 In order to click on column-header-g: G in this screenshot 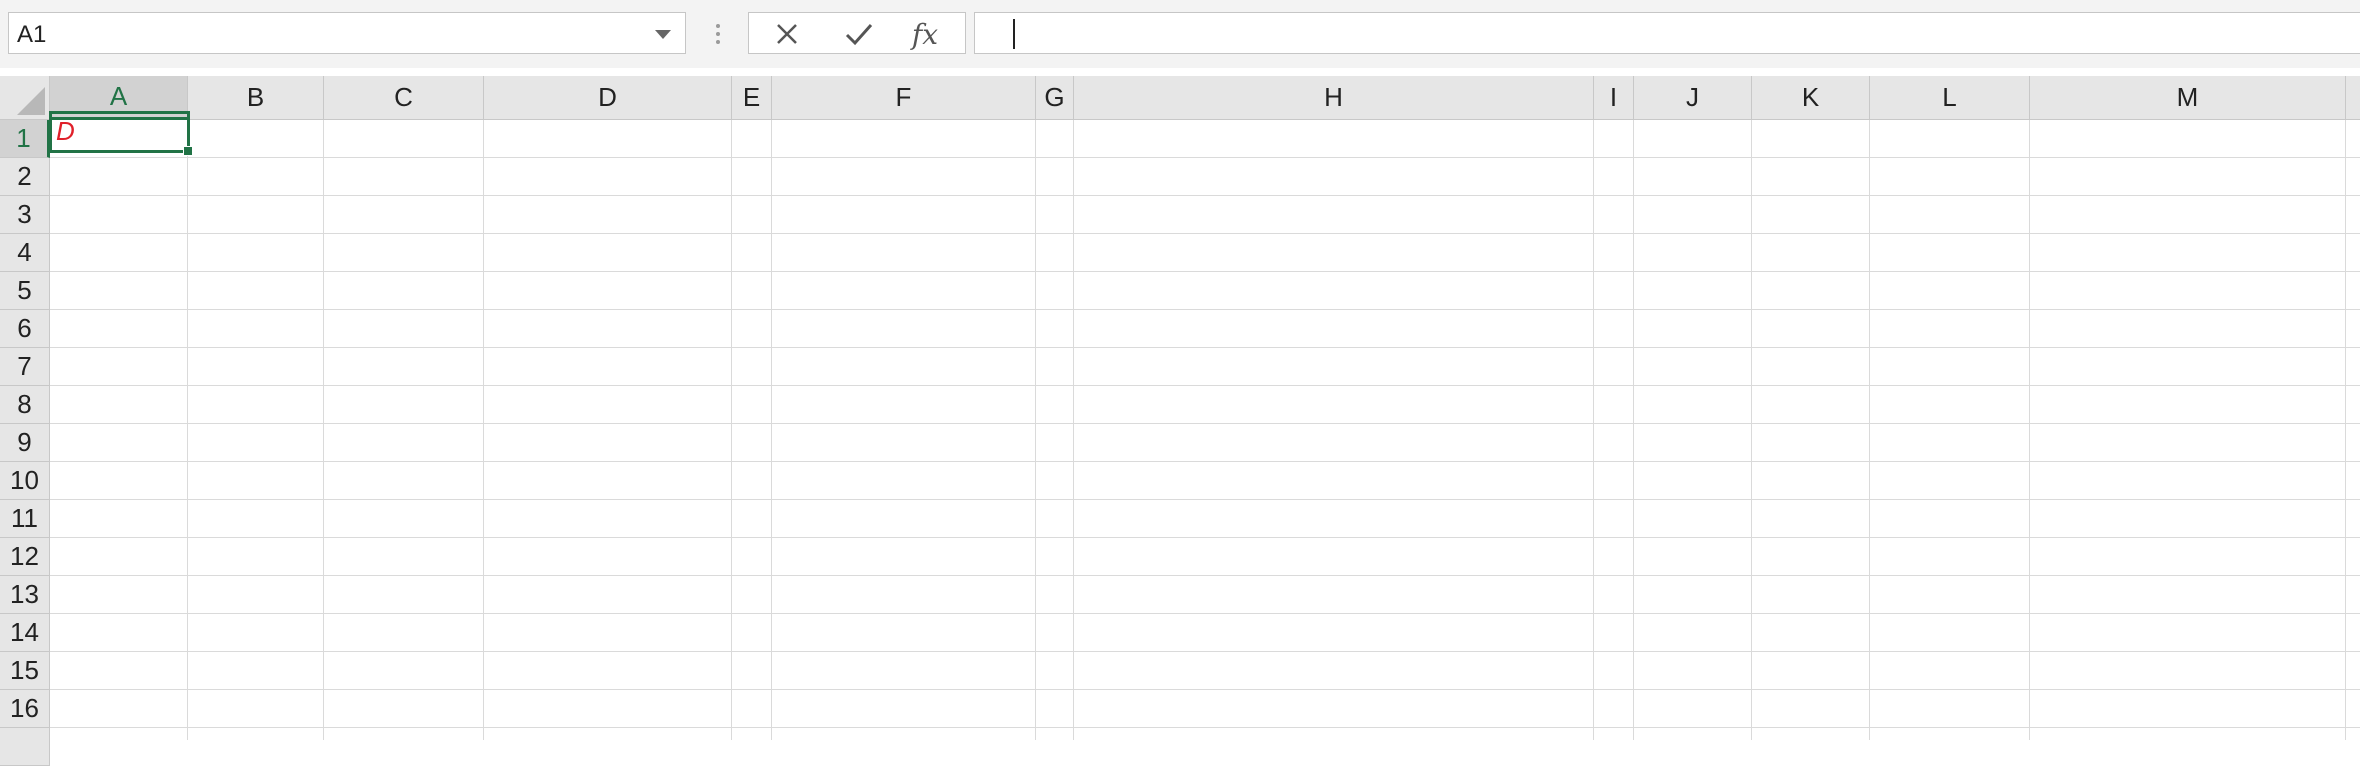, I will do `click(1055, 98)`.